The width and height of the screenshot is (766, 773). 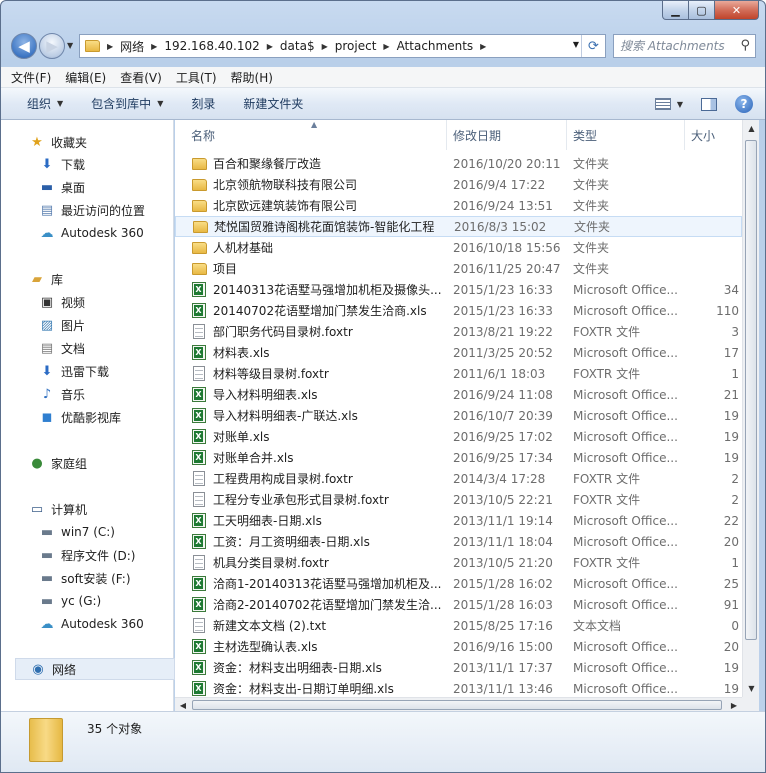 I want to click on file-row: 百合和聚缘餐厅改造 2016/10/20 20:11 文件夹, so click(x=458, y=163).